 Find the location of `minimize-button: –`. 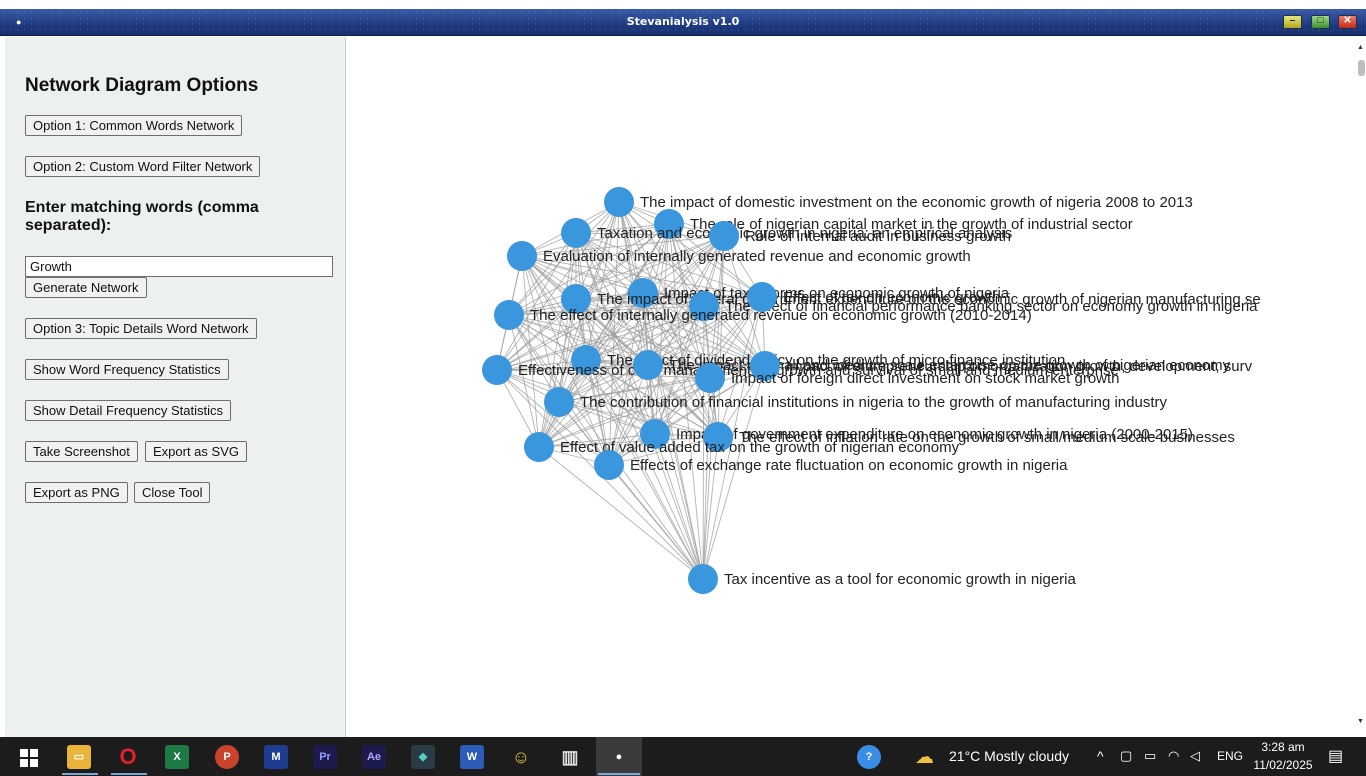

minimize-button: – is located at coordinates (1292, 22).